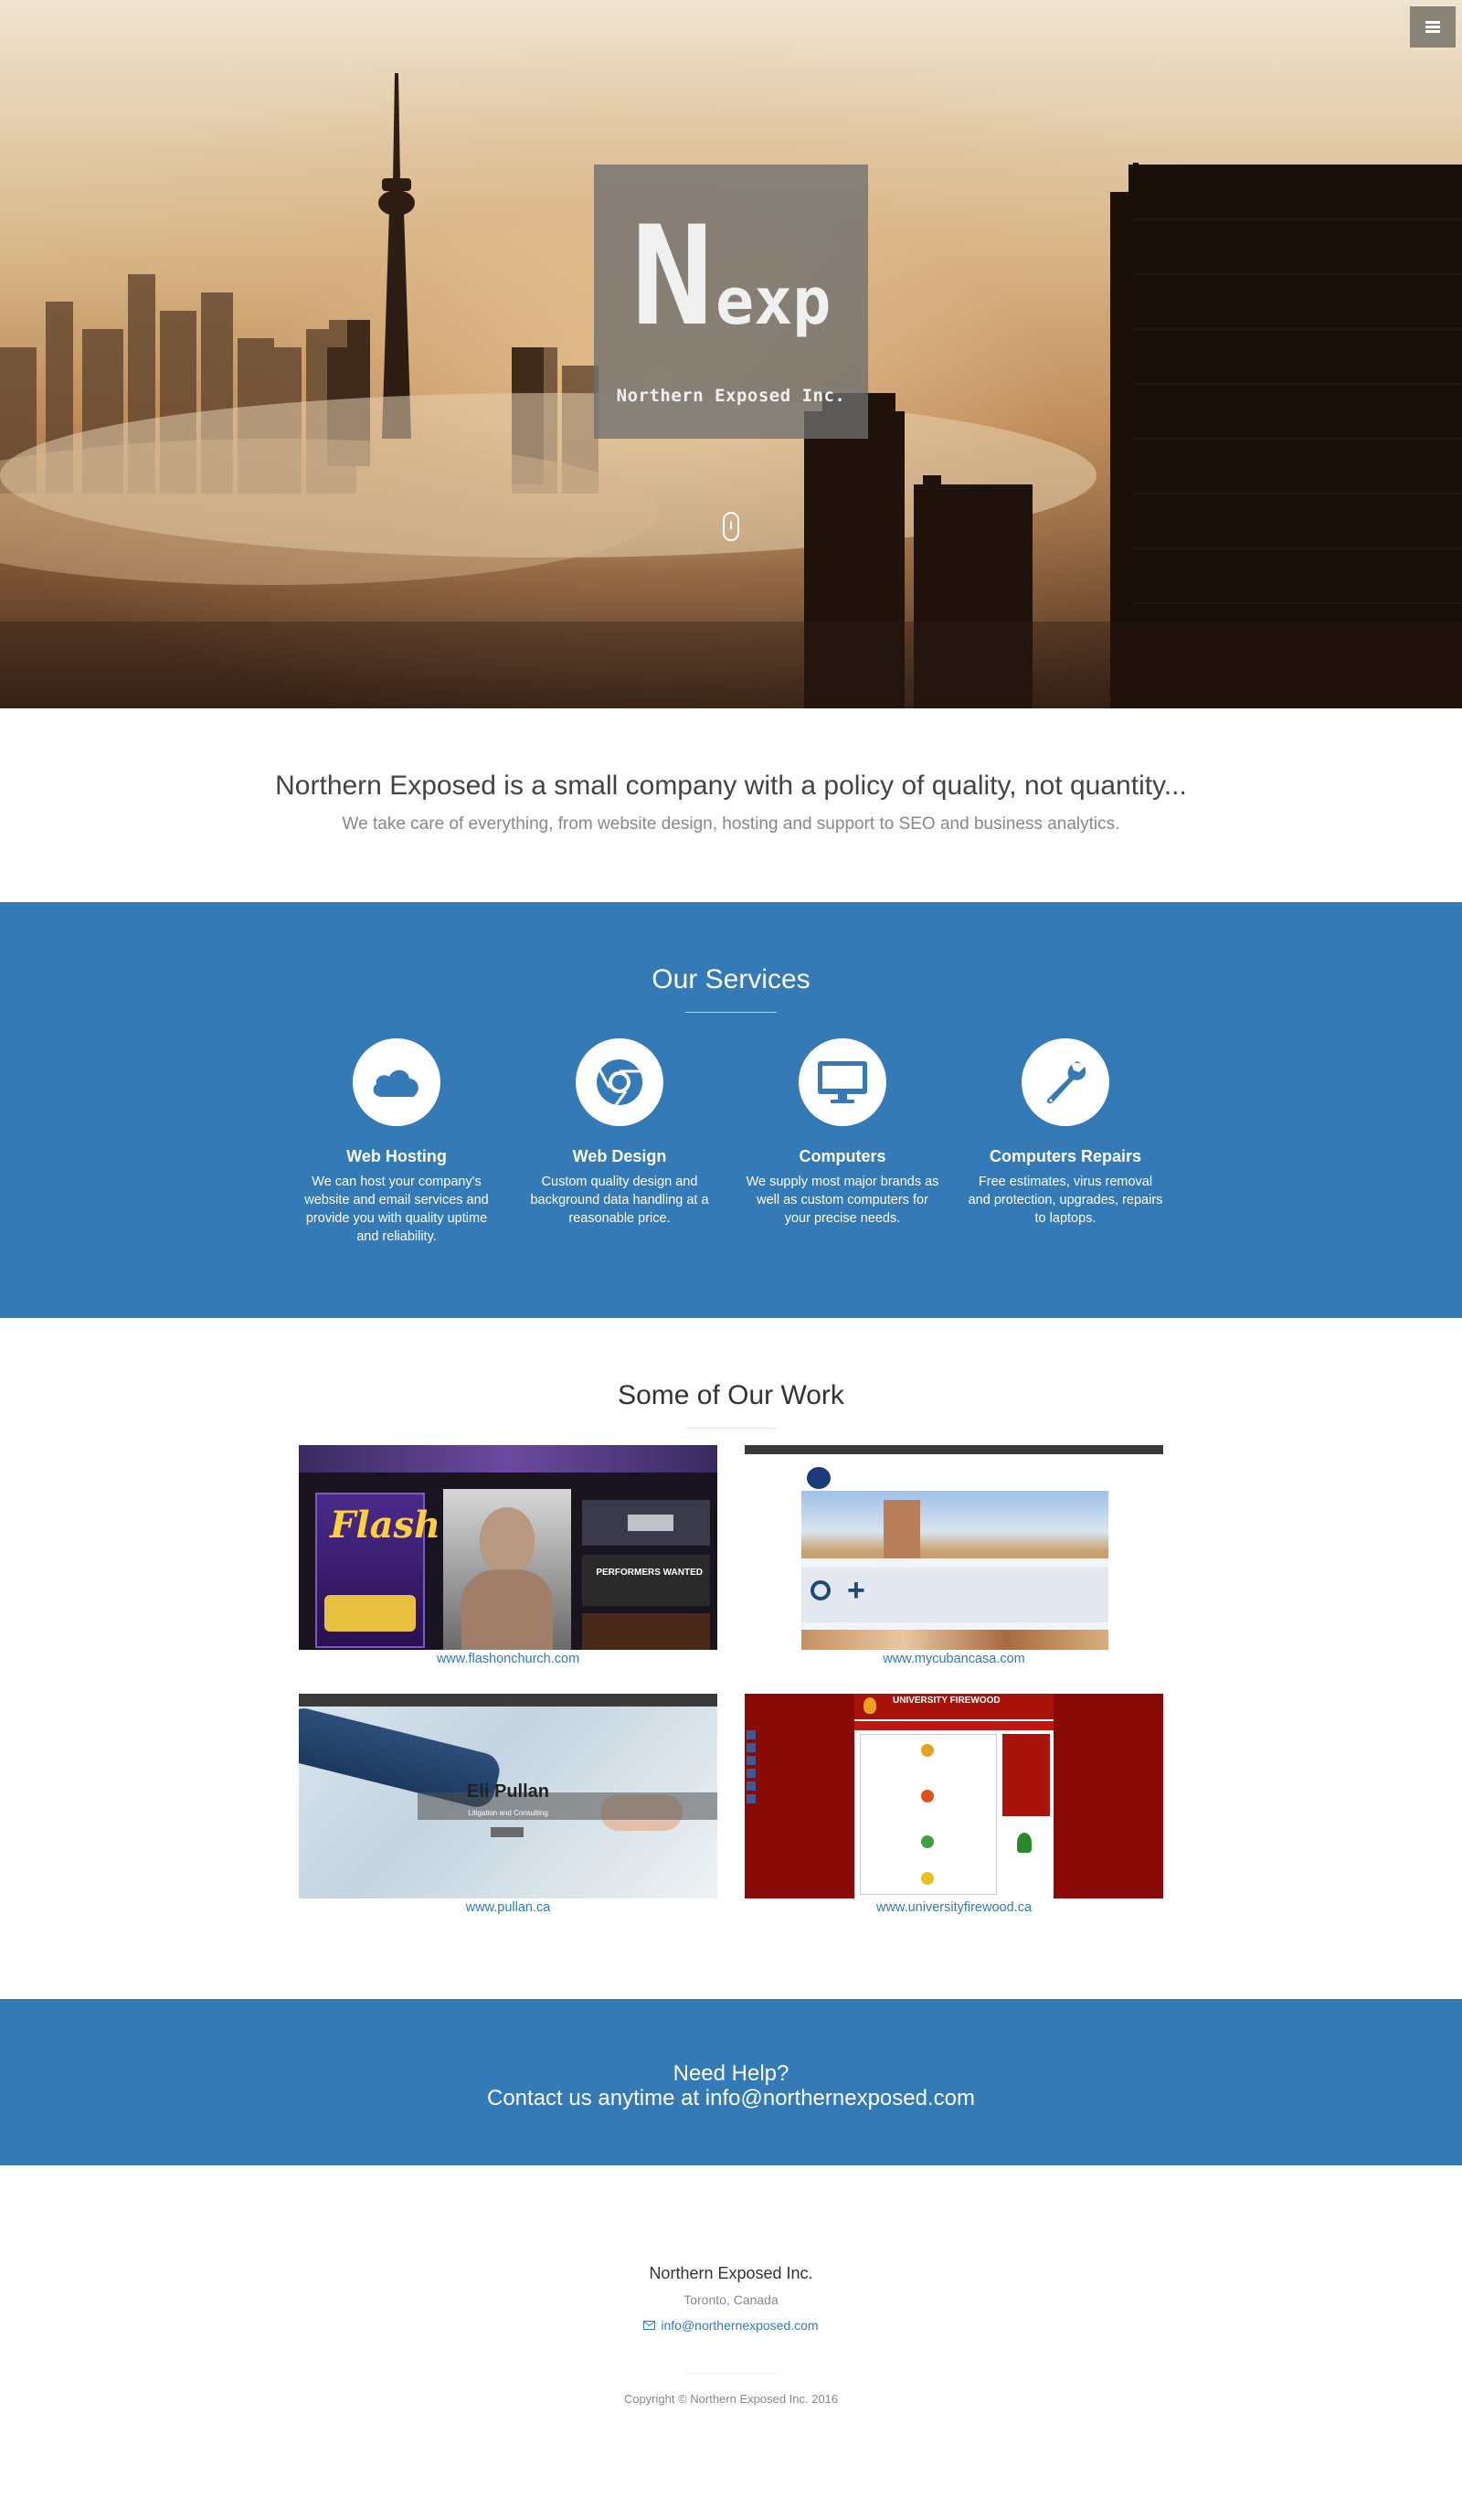 This screenshot has width=1462, height=2520. What do you see at coordinates (731, 527) in the screenshot?
I see `mouse-scroll-icon` at bounding box center [731, 527].